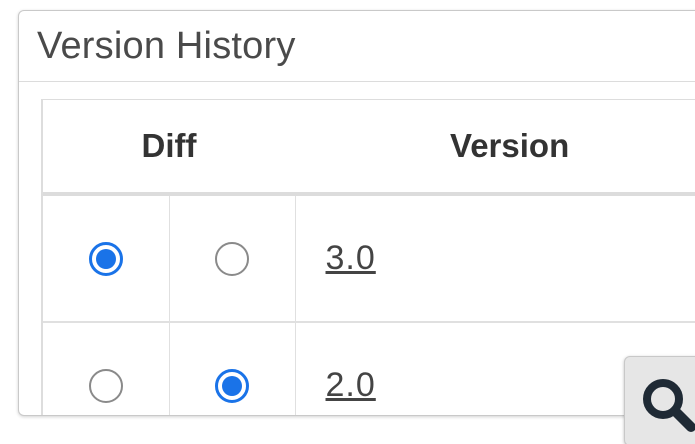 The image size is (695, 444). What do you see at coordinates (495, 148) in the screenshot?
I see `version-column-header: Version` at bounding box center [495, 148].